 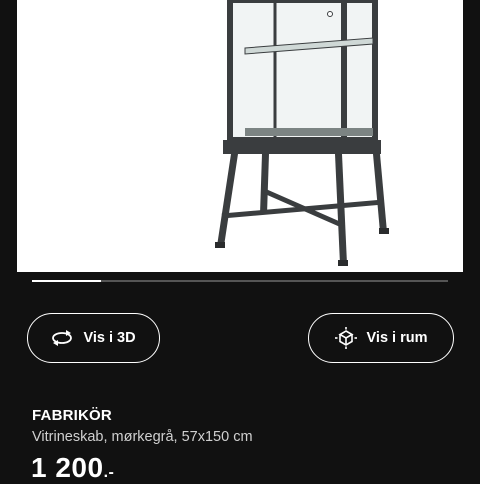 I want to click on ar-cube-icon, so click(x=345, y=338).